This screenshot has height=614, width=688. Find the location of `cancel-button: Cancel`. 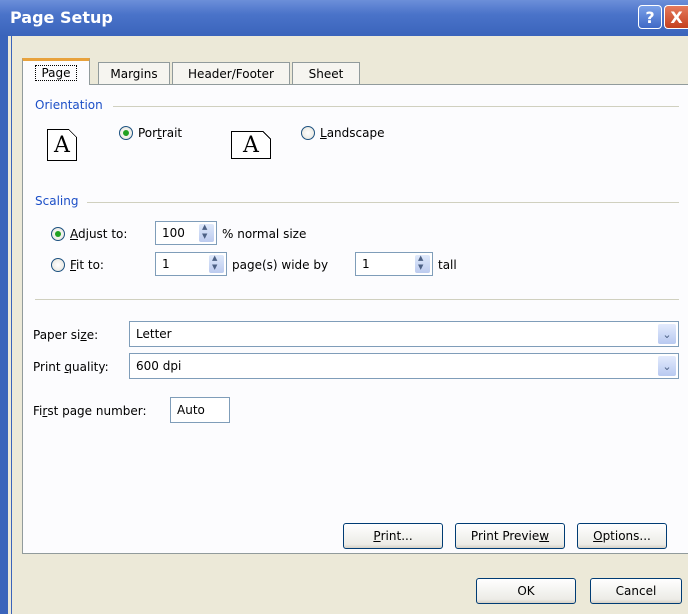

cancel-button: Cancel is located at coordinates (636, 591).